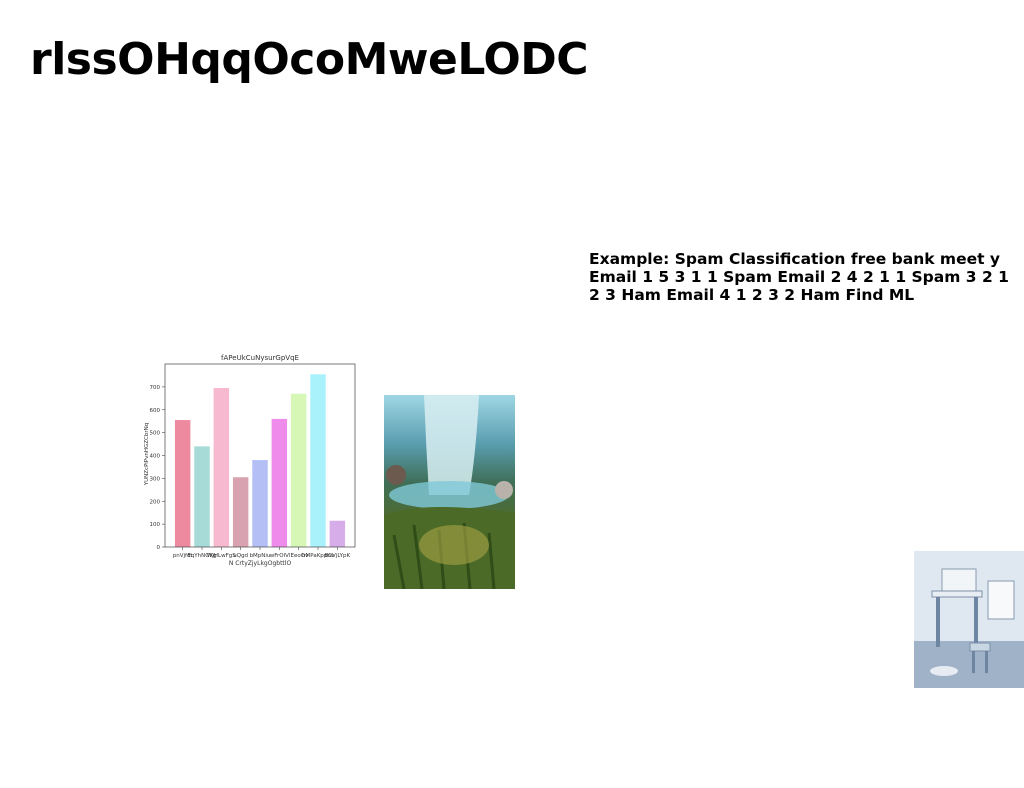 This screenshot has height=788, width=1024. What do you see at coordinates (155, 434) in the screenshot?
I see `y-tick-label: 500` at bounding box center [155, 434].